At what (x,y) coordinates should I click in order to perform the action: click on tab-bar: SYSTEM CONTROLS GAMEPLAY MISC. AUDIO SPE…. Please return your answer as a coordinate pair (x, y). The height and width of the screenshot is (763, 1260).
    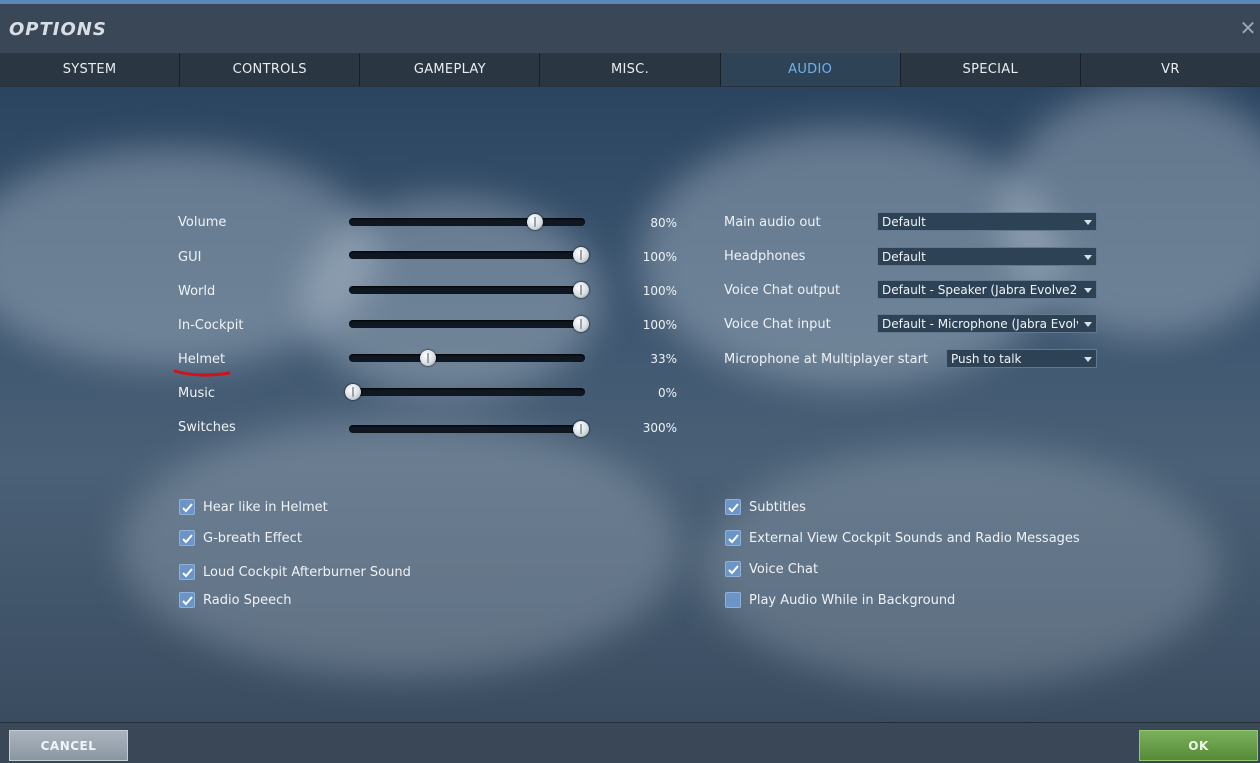
    Looking at the image, I should click on (630, 70).